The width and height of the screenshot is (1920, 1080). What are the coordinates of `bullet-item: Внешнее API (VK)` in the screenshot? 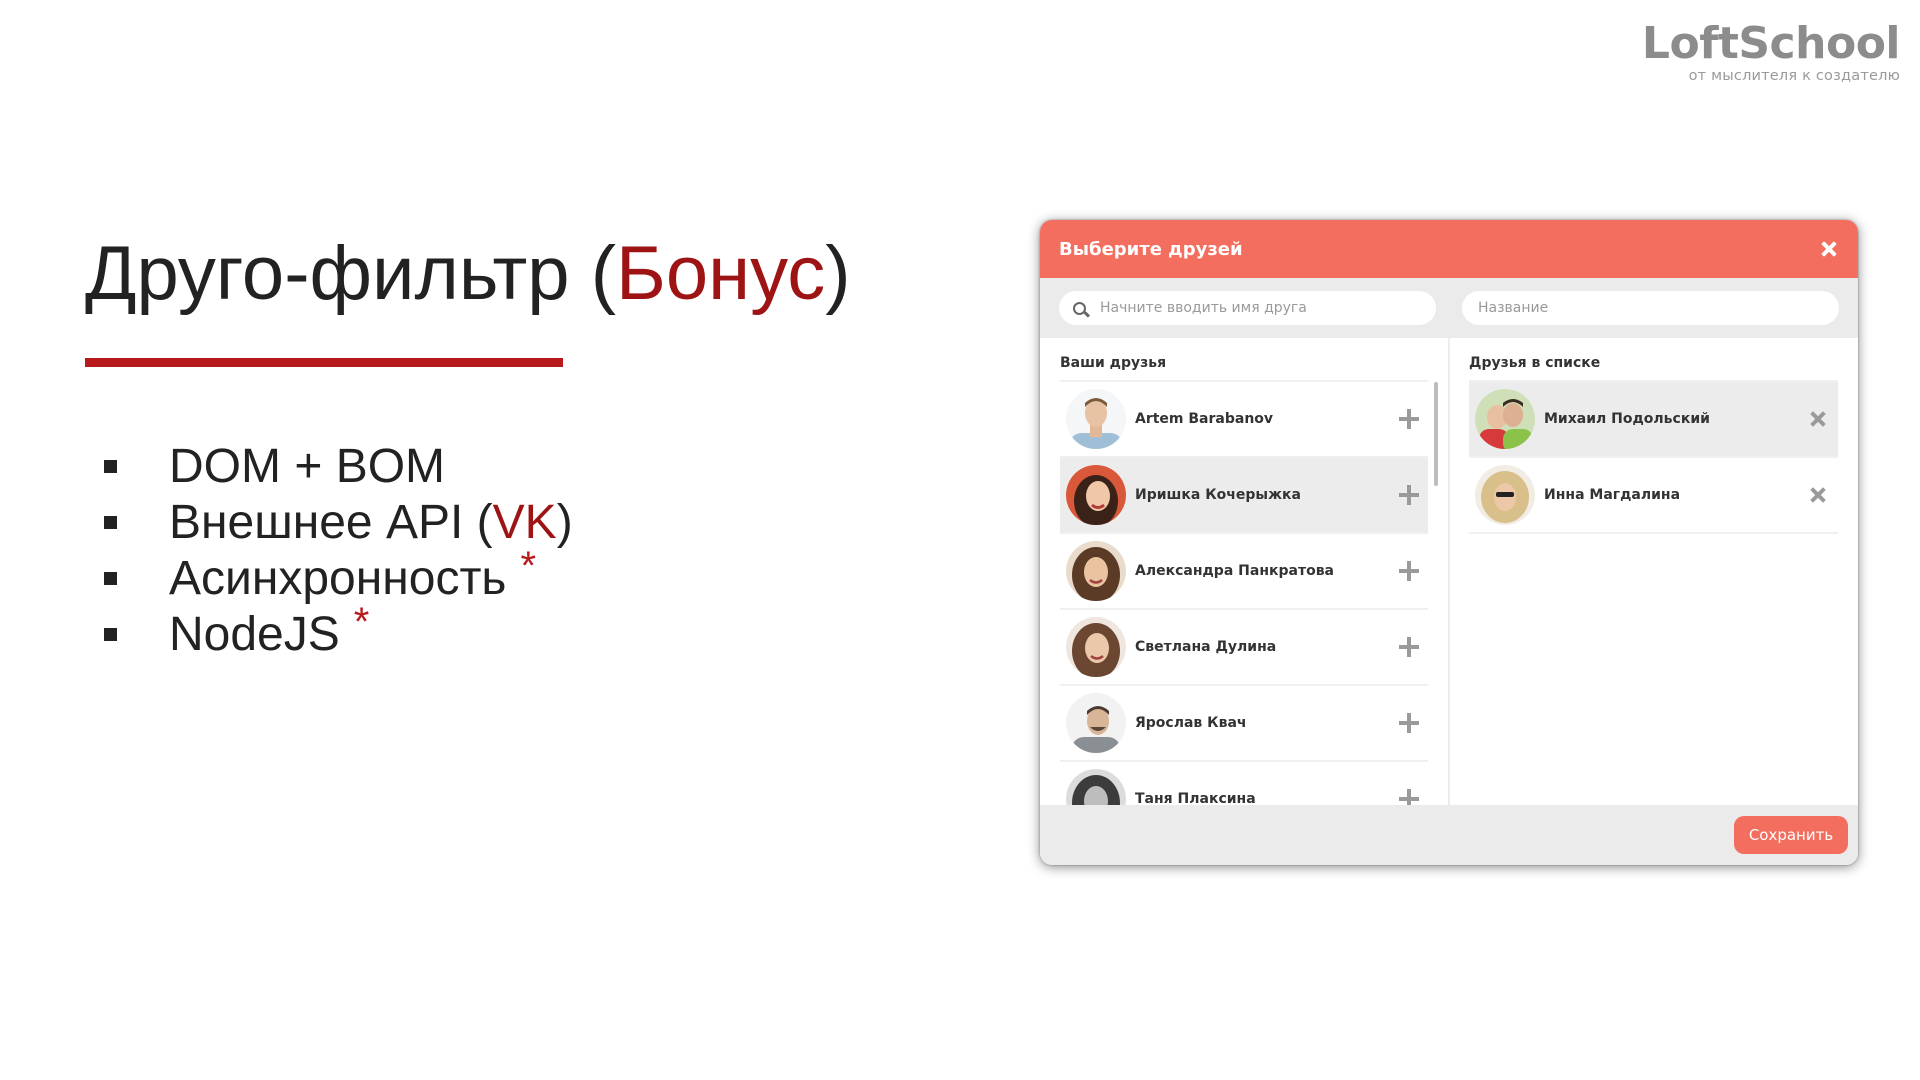 It's located at (338, 522).